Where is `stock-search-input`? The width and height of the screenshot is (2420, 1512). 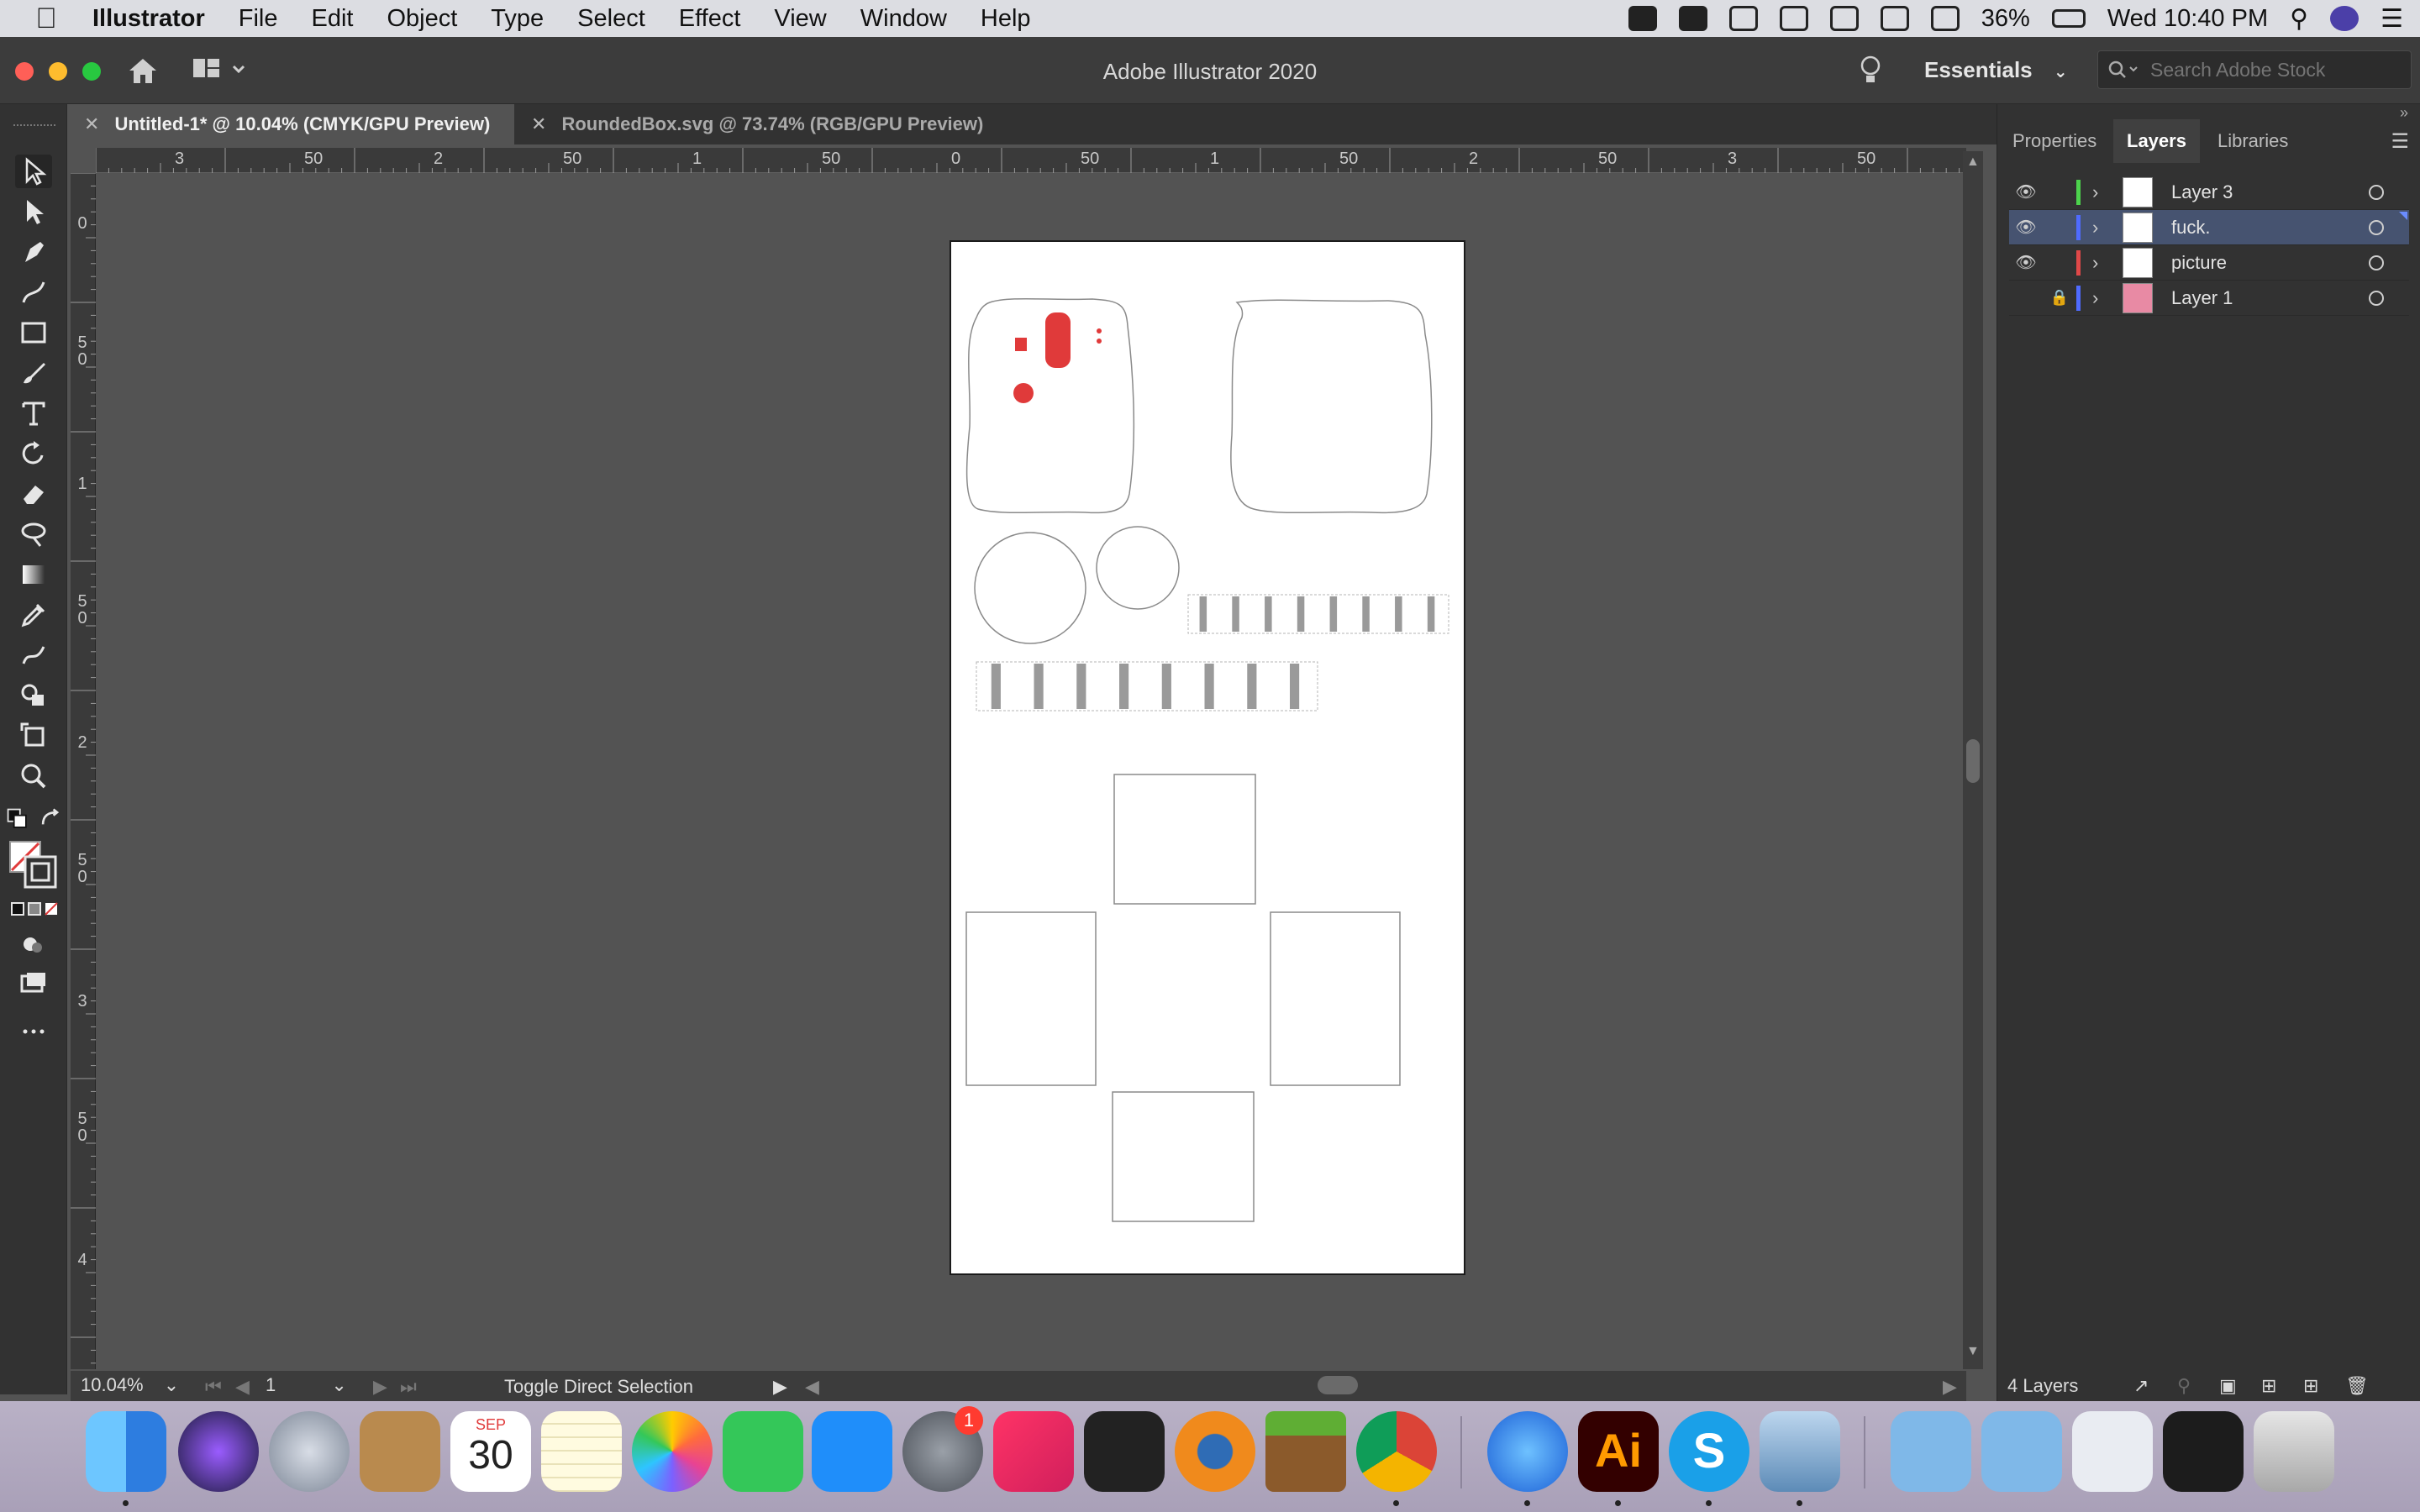 stock-search-input is located at coordinates (2276, 69).